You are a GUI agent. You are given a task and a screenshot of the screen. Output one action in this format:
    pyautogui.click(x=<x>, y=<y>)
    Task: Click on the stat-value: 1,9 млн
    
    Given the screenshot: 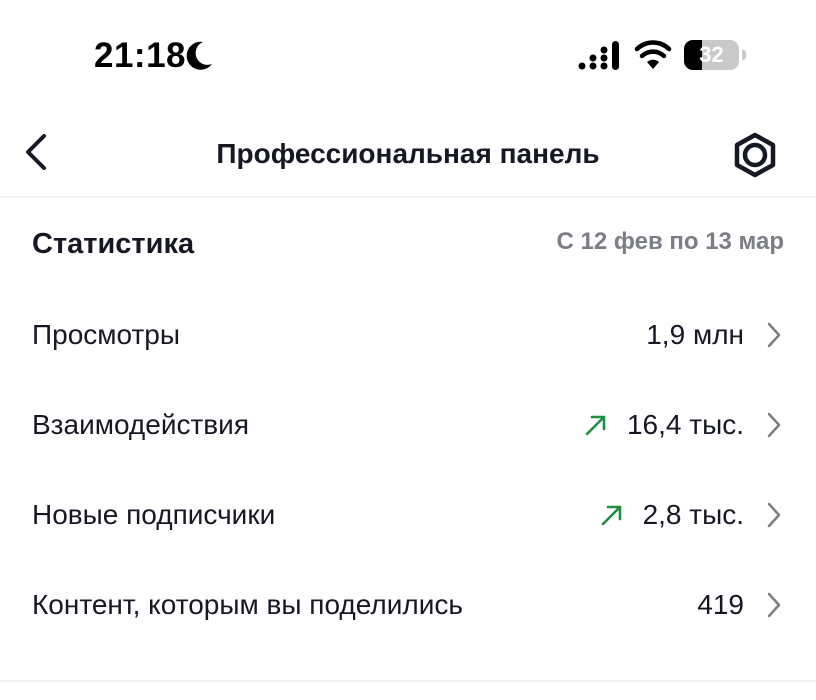 What is the action you would take?
    pyautogui.click(x=695, y=334)
    